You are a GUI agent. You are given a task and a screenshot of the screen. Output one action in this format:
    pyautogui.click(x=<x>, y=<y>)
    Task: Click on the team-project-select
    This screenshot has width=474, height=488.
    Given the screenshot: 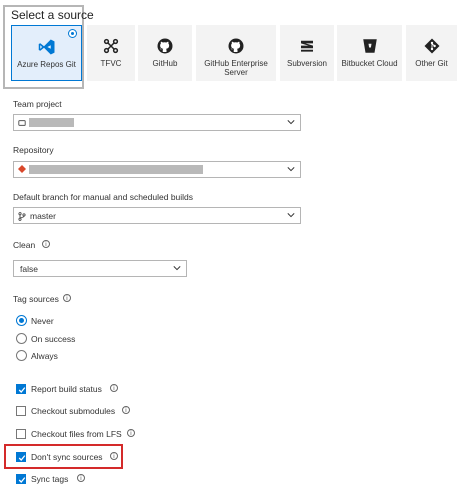 What is the action you would take?
    pyautogui.click(x=157, y=122)
    